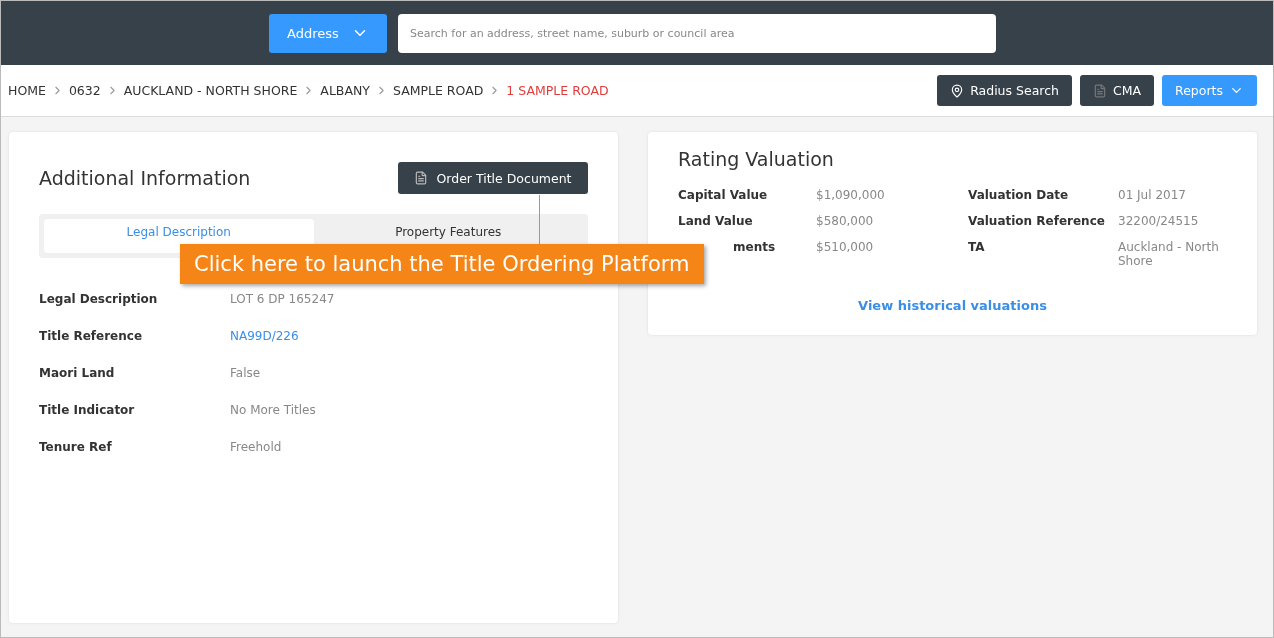 The image size is (1274, 638). What do you see at coordinates (84, 90) in the screenshot?
I see `breadcrumb-link: 0632` at bounding box center [84, 90].